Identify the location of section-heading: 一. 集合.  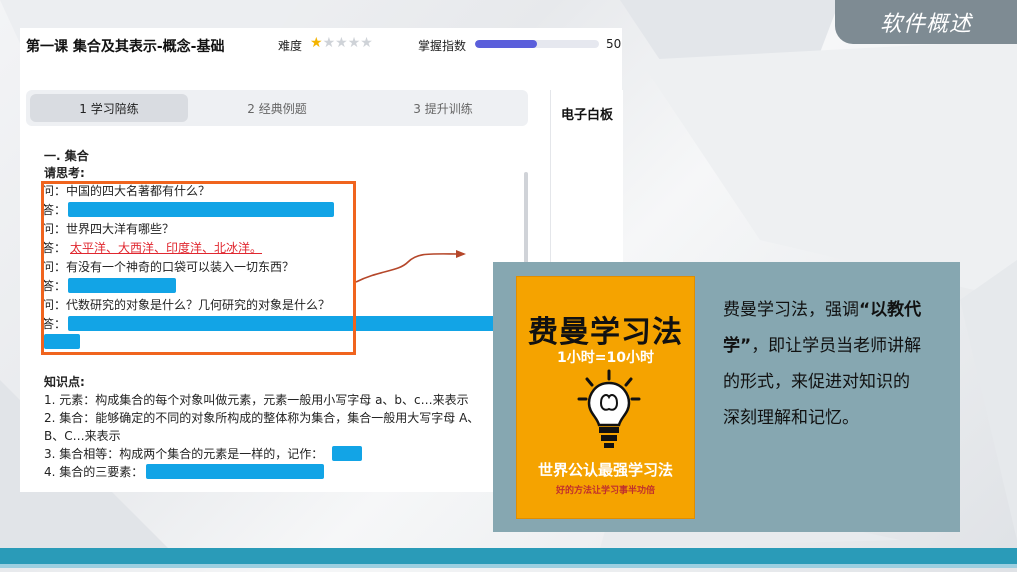
(66, 156).